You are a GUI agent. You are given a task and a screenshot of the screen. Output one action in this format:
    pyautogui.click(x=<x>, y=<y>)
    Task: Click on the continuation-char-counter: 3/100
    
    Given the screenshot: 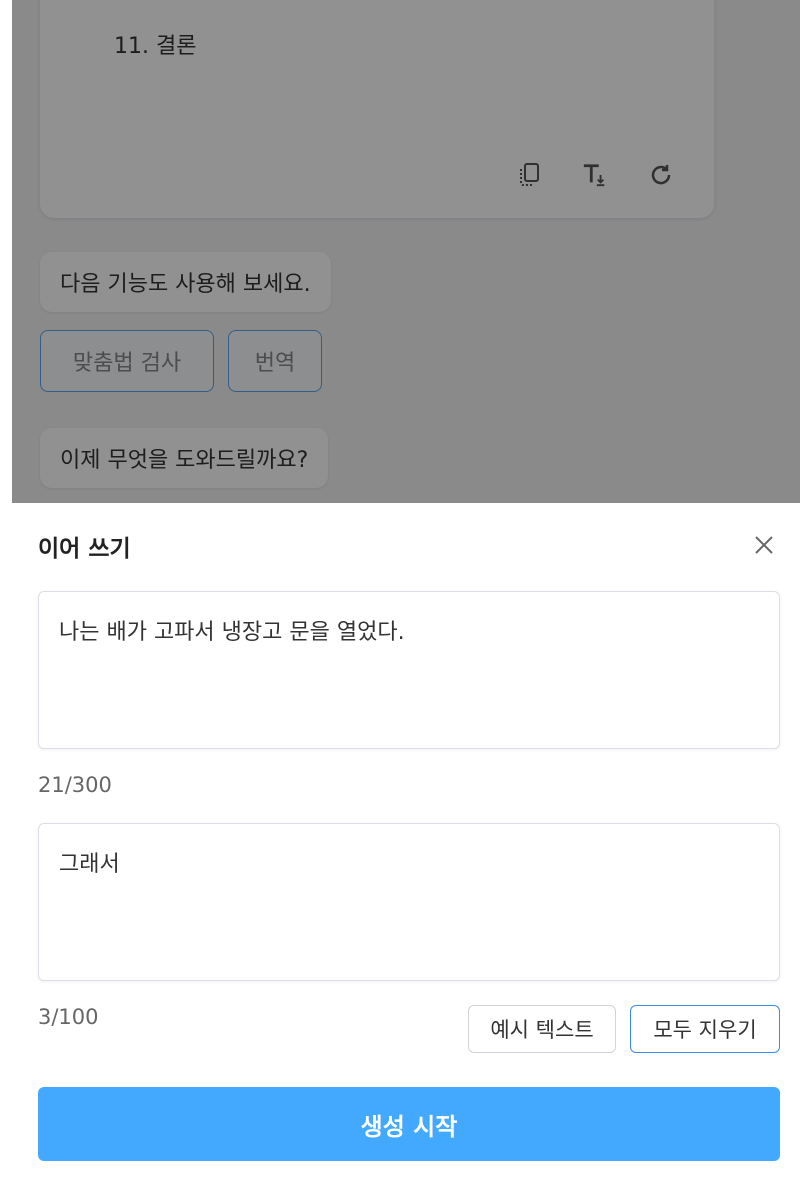 What is the action you would take?
    pyautogui.click(x=68, y=1017)
    